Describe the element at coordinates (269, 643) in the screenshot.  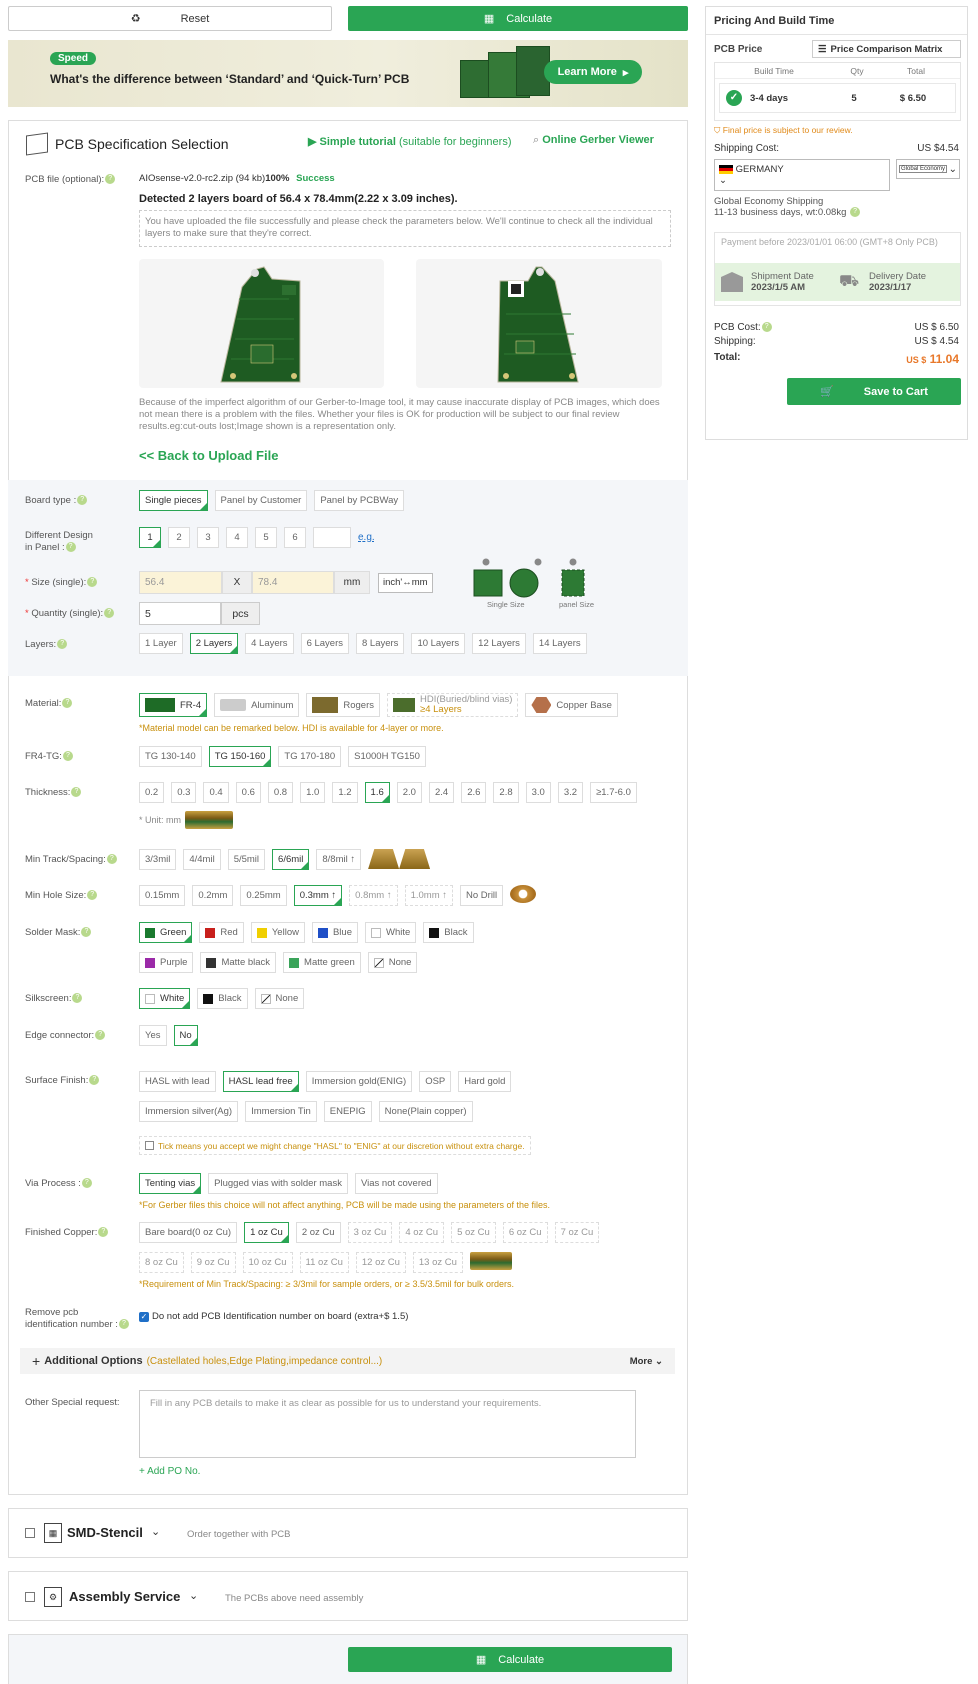
I see `layer-option-4: 4 Layers` at that location.